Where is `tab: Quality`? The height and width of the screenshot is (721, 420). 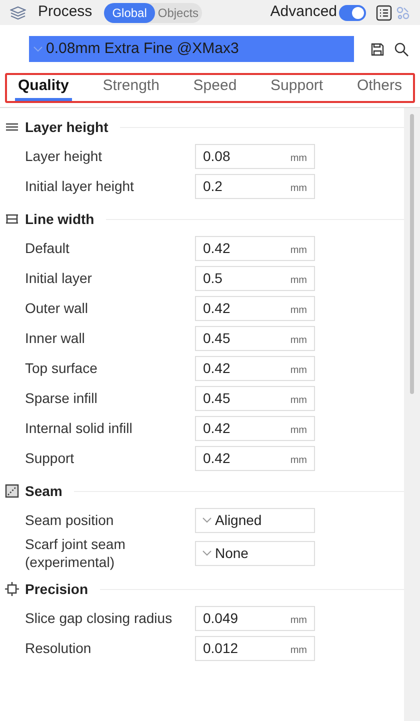 tab: Quality is located at coordinates (43, 88).